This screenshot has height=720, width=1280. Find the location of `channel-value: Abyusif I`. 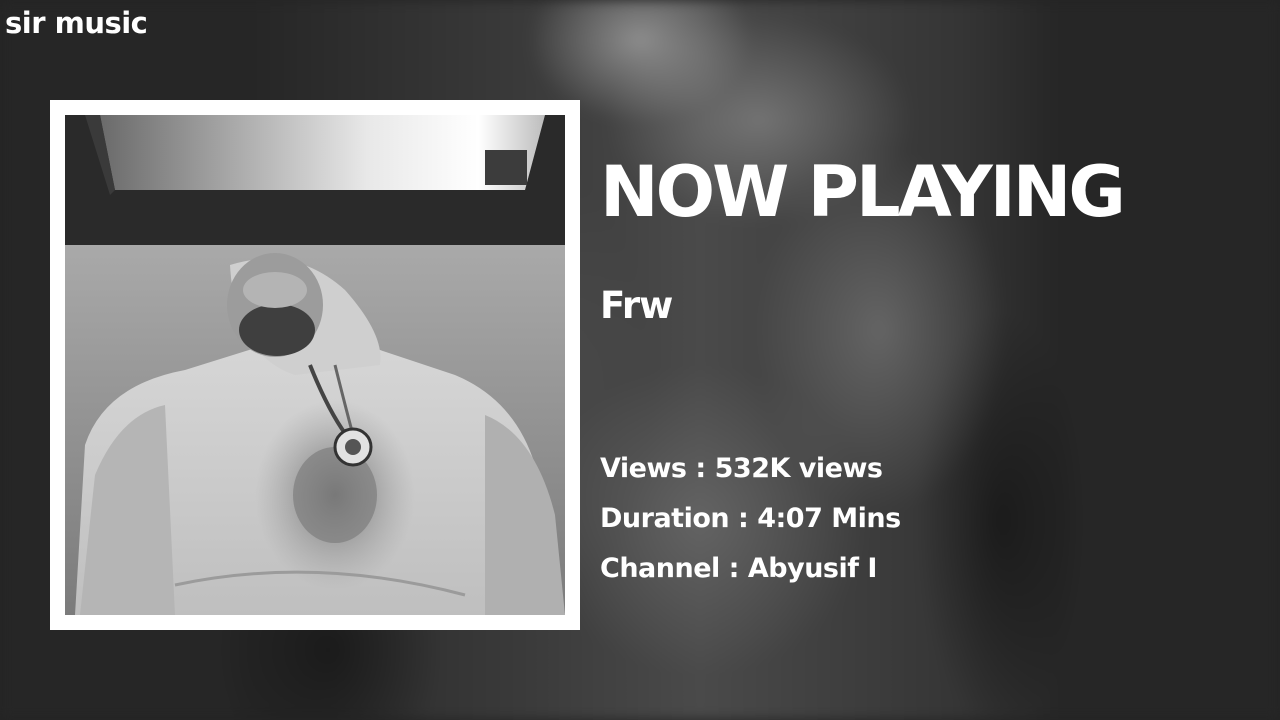

channel-value: Abyusif I is located at coordinates (812, 568).